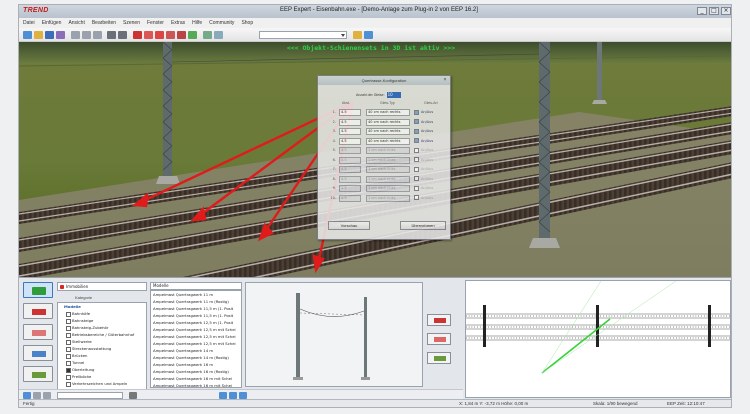 The height and width of the screenshot is (414, 750). What do you see at coordinates (196, 322) in the screenshot?
I see `model-list-item: Ampelmast Quertragwerk 12,5 m (1. Posit` at bounding box center [196, 322].